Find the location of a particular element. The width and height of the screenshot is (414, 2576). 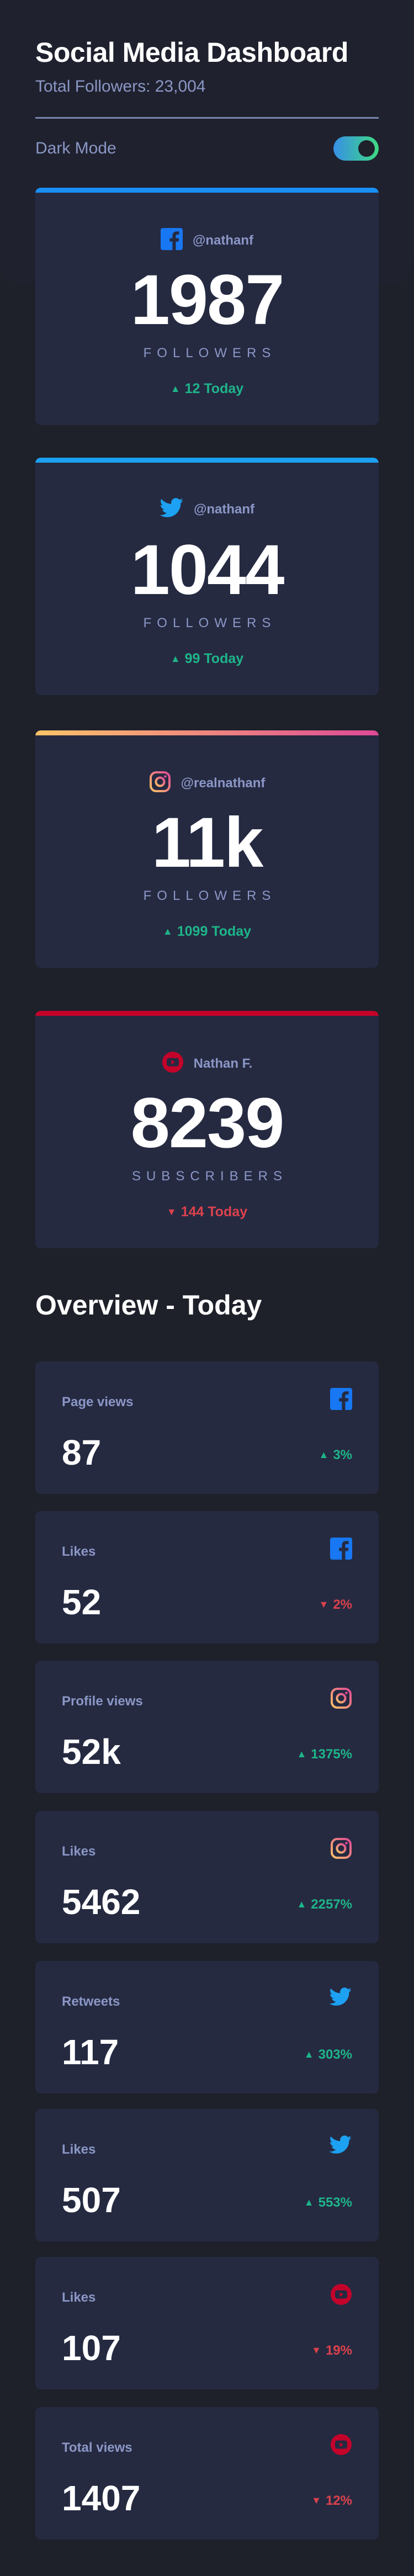

header-divider is located at coordinates (207, 118).